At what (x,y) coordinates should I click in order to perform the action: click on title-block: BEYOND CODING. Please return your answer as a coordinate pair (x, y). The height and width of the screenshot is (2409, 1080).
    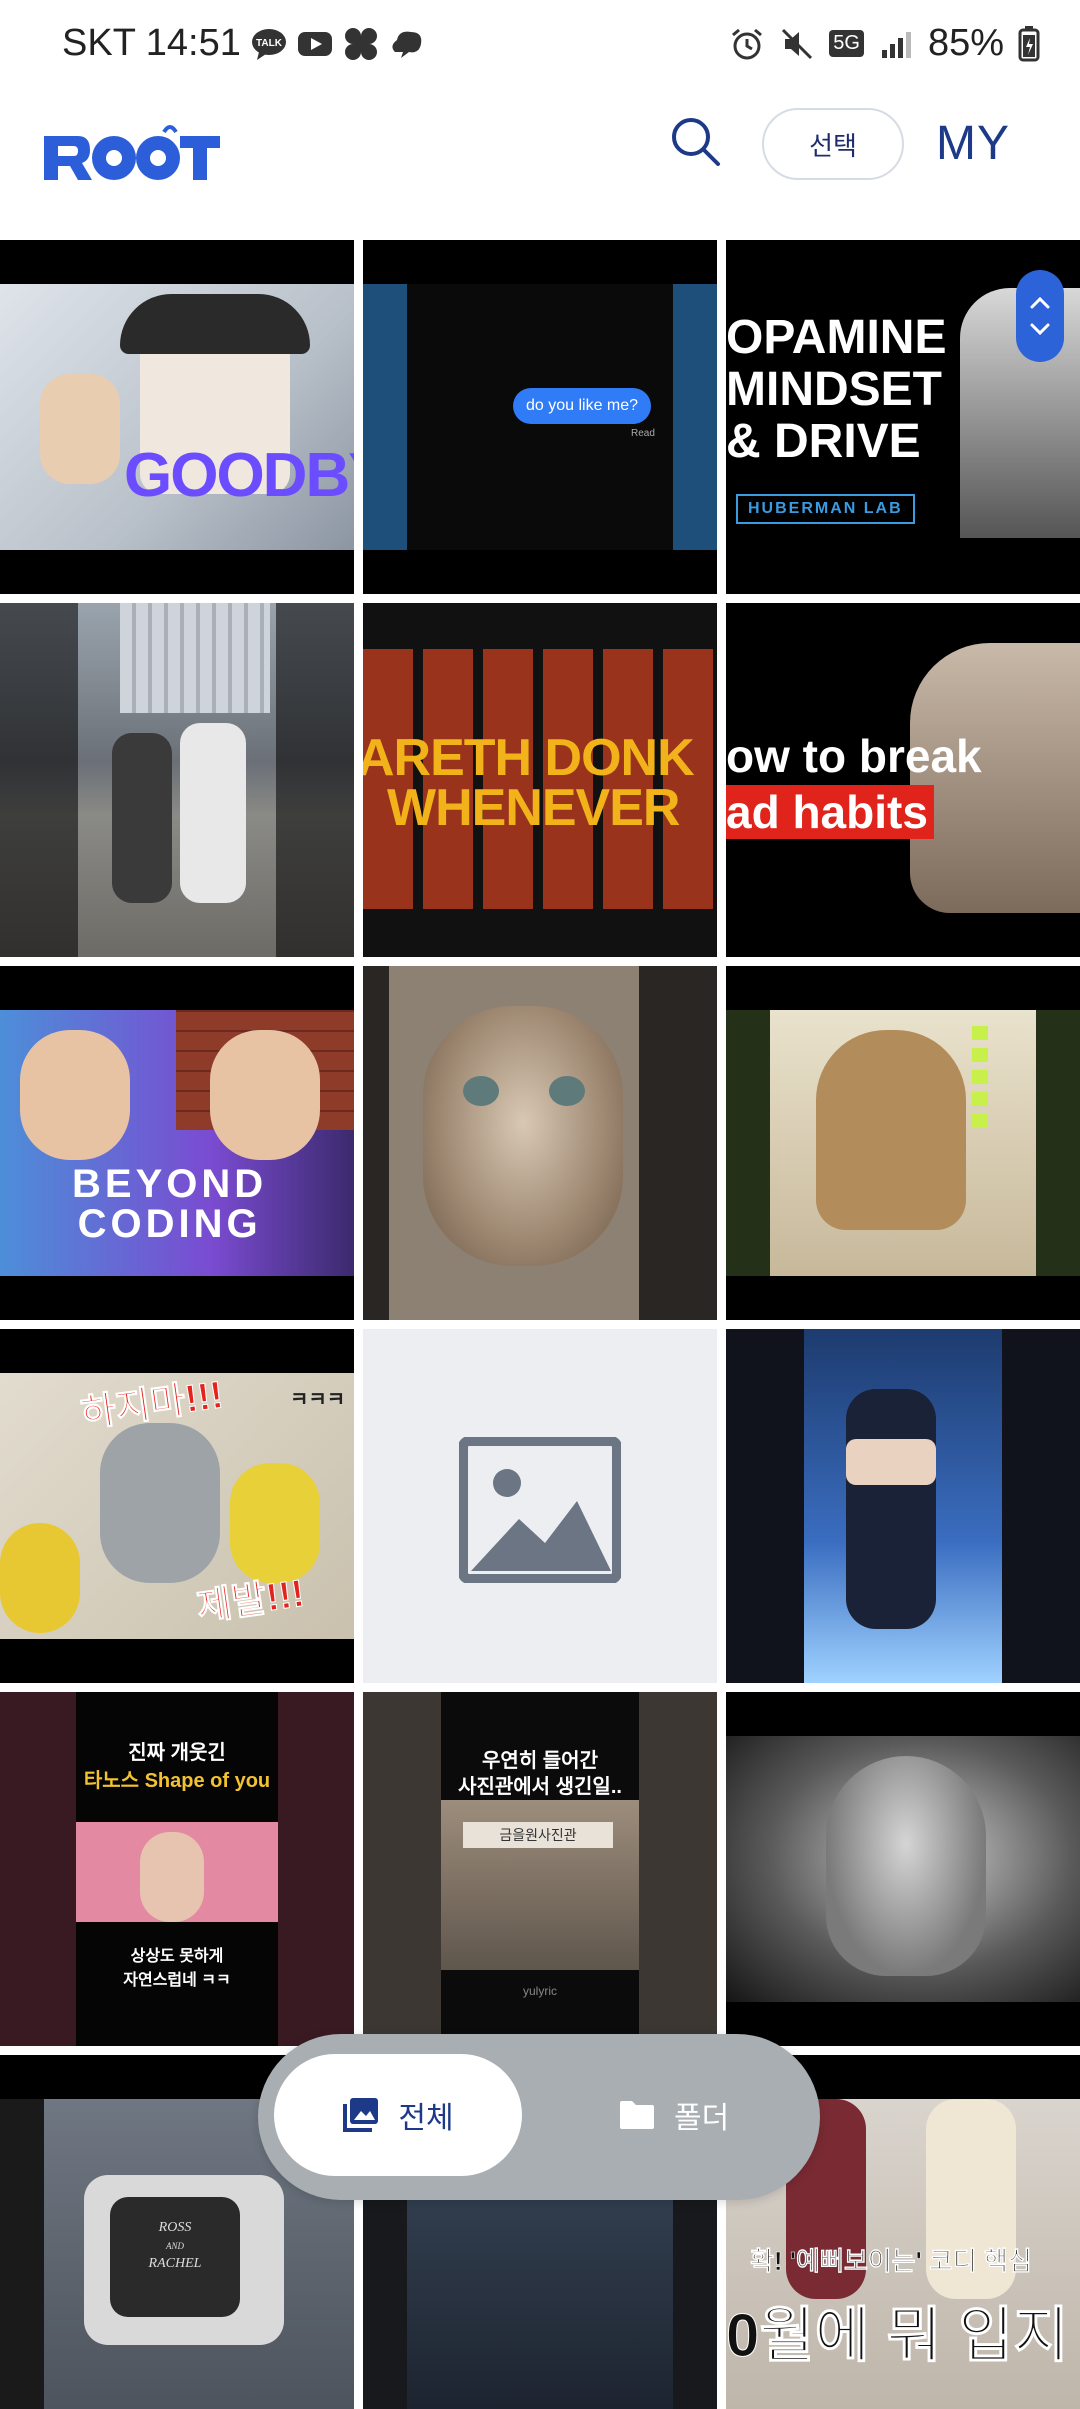
    Looking at the image, I should click on (169, 1204).